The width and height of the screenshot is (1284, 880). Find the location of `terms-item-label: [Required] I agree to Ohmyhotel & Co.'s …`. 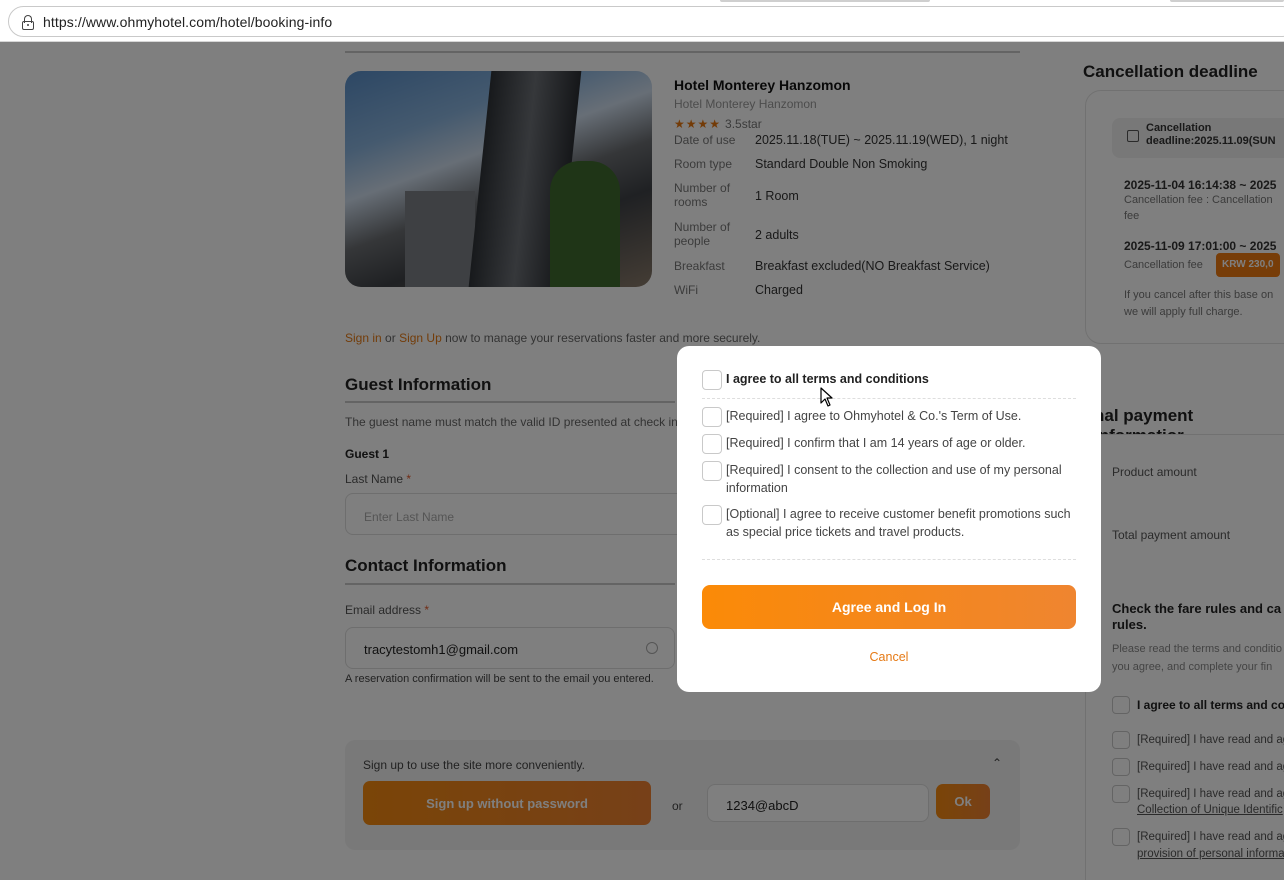

terms-item-label: [Required] I agree to Ohmyhotel & Co.'s … is located at coordinates (874, 416).